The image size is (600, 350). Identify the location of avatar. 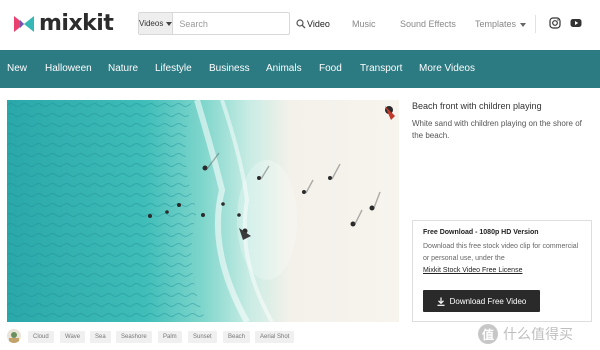
(14, 336).